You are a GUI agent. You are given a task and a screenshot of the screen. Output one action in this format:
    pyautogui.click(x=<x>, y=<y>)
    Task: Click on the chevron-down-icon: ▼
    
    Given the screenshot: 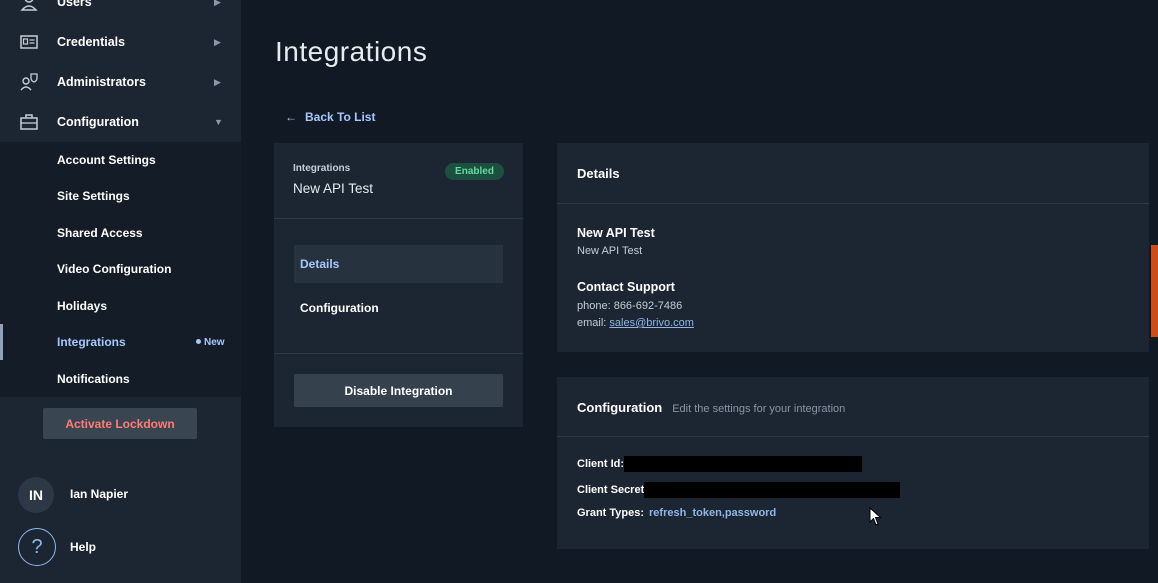 What is the action you would take?
    pyautogui.click(x=218, y=122)
    